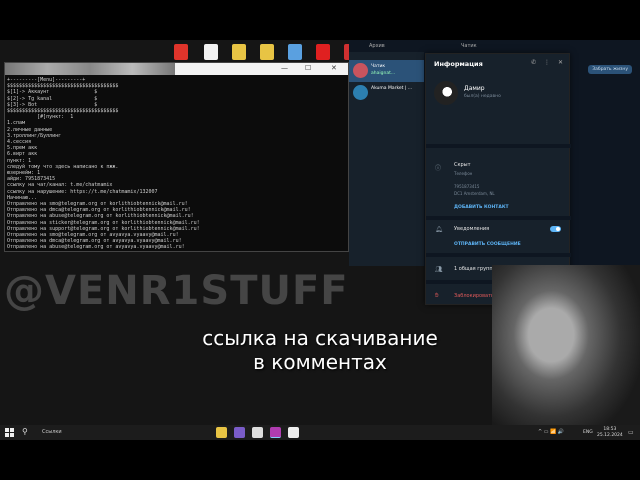 The image size is (640, 480). What do you see at coordinates (437, 295) in the screenshot?
I see `block-icon: ✋︎` at bounding box center [437, 295].